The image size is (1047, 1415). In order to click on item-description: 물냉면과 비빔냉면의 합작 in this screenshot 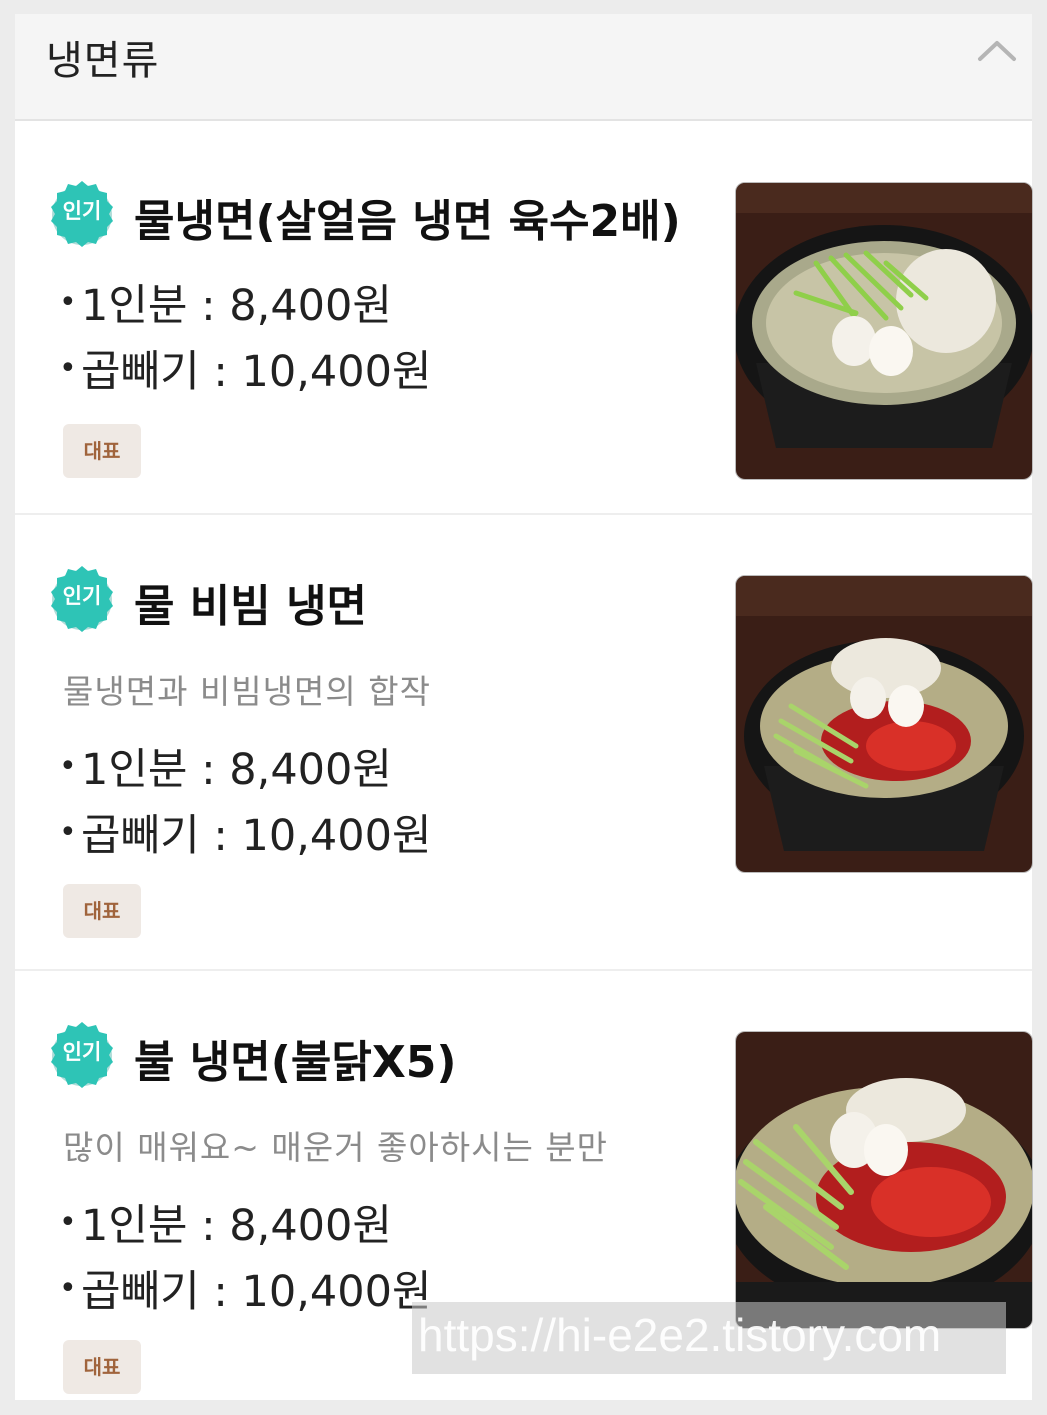, I will do `click(247, 691)`.